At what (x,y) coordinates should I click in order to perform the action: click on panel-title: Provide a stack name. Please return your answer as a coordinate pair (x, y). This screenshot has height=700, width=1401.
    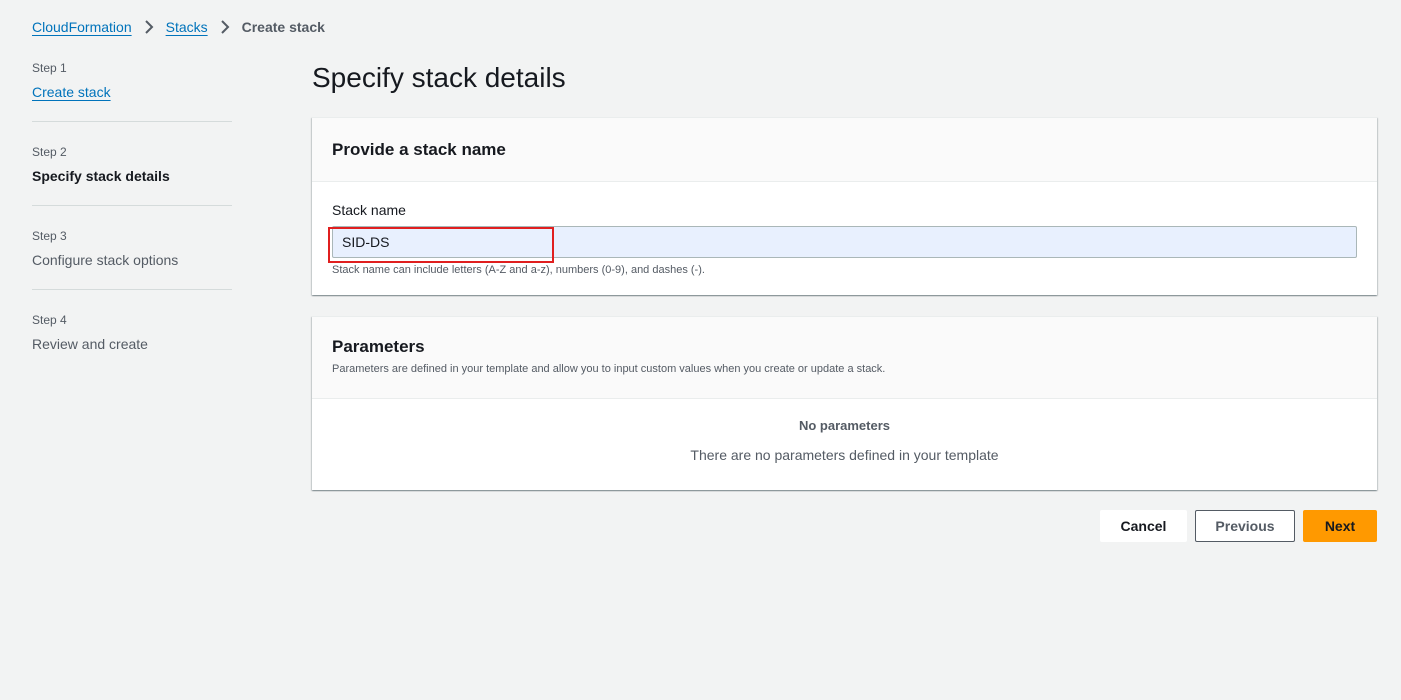
    Looking at the image, I should click on (419, 149).